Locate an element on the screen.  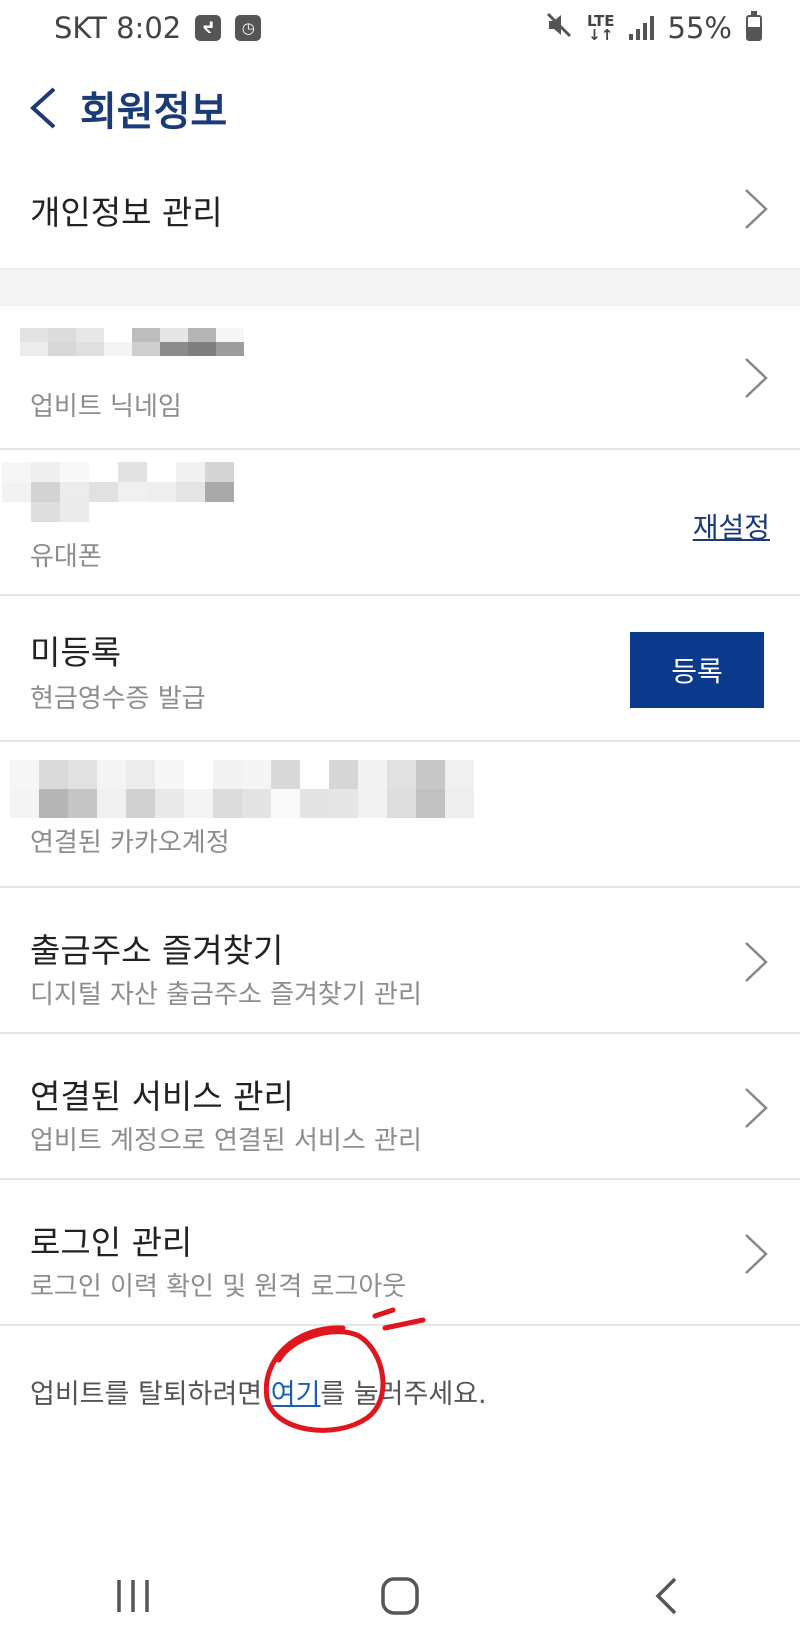
nickname-pixelated is located at coordinates (132, 342).